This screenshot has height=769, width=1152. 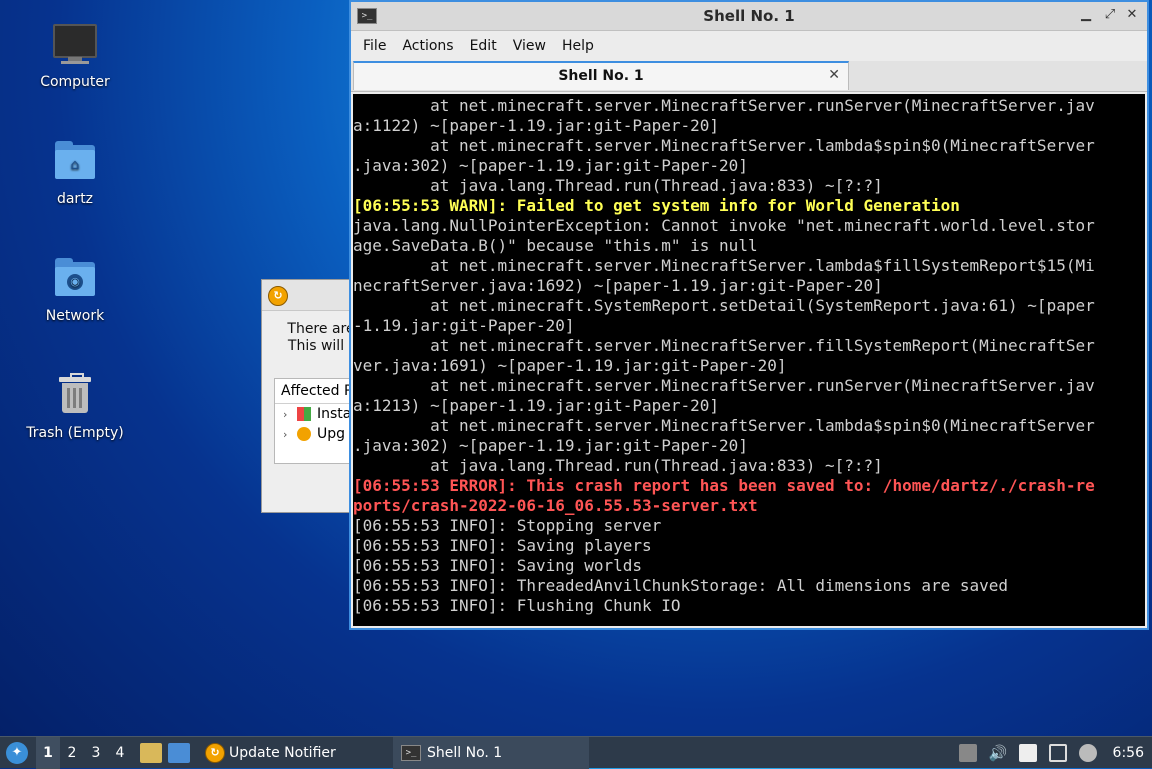 What do you see at coordinates (1057, 752) in the screenshot?
I see `network-icon` at bounding box center [1057, 752].